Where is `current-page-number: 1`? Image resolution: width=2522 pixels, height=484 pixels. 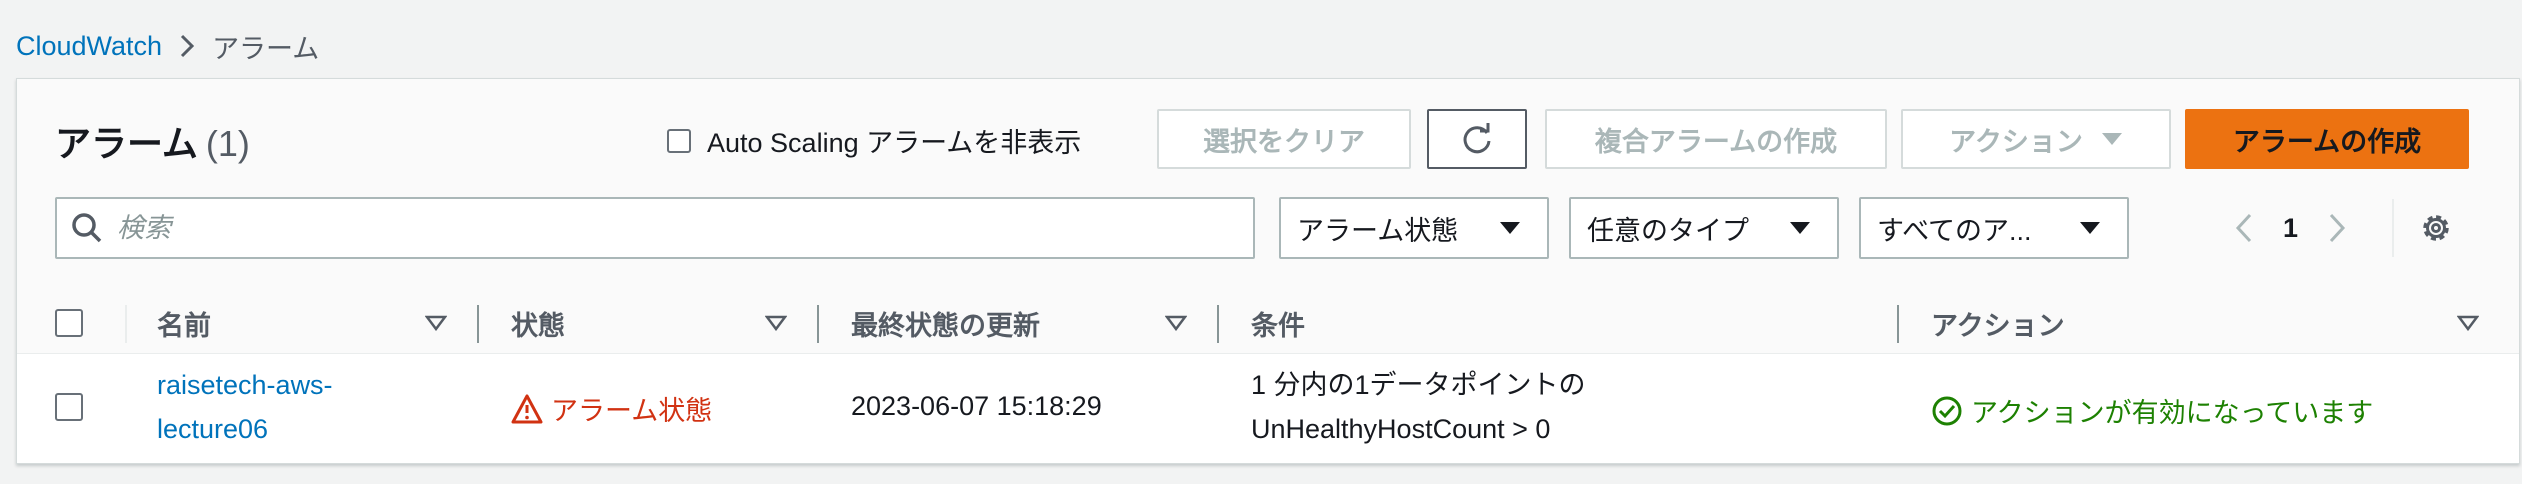 current-page-number: 1 is located at coordinates (2290, 228).